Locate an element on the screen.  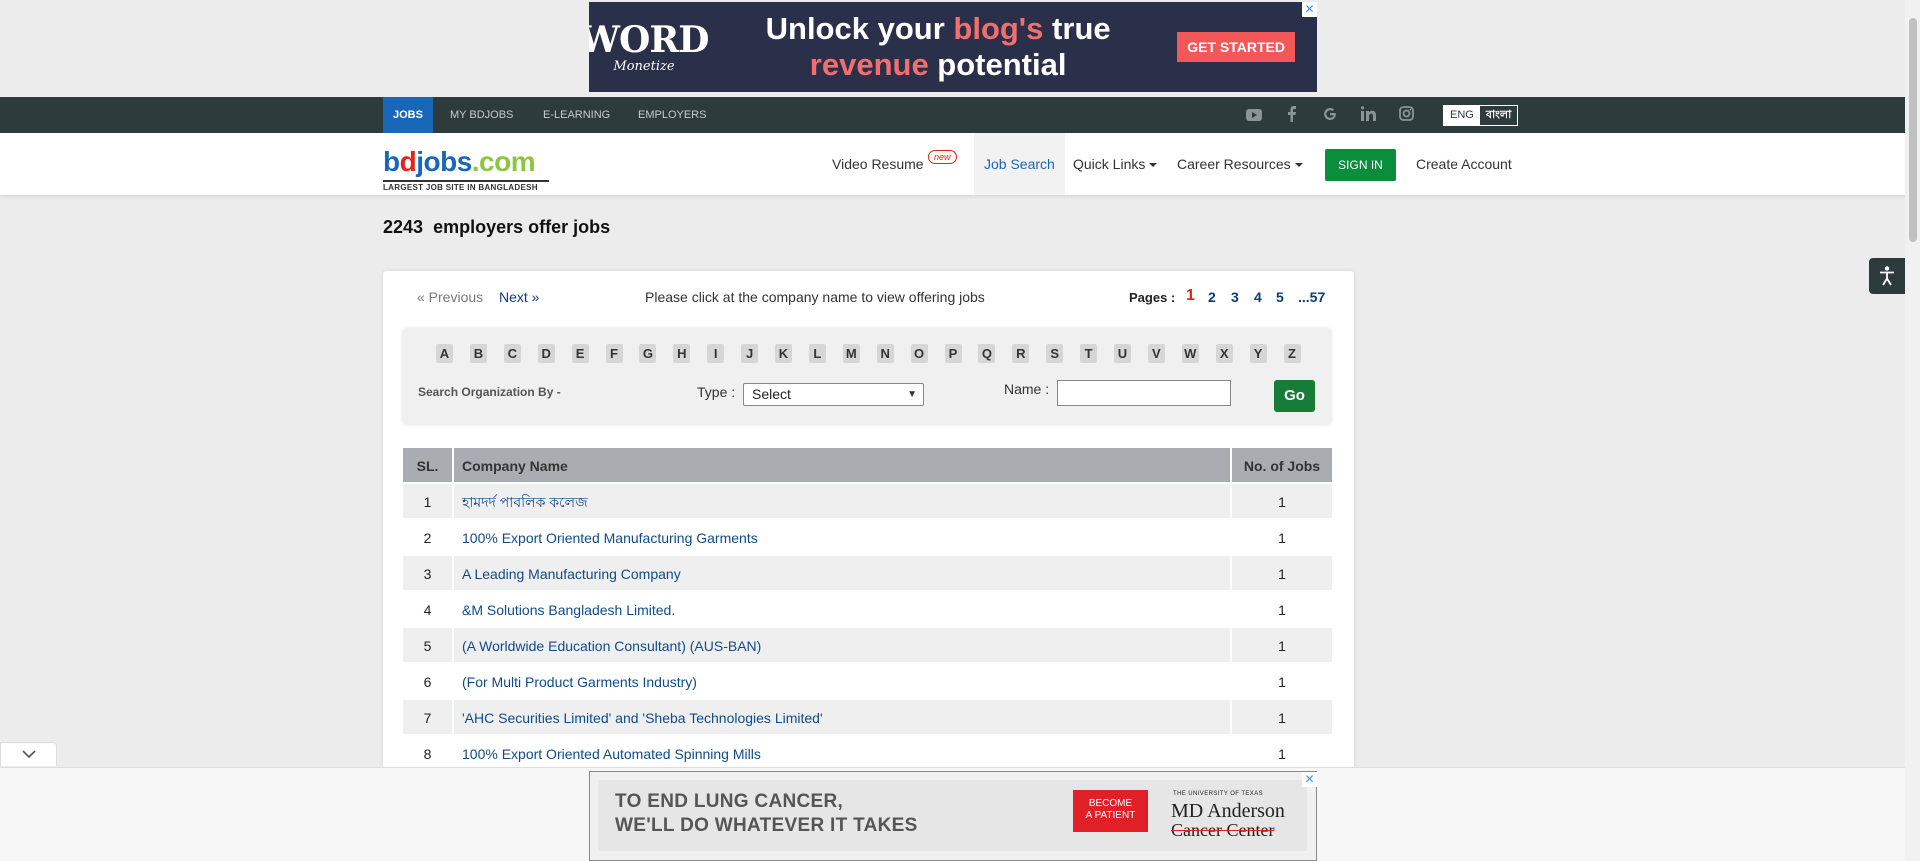
letter-filter-e: E is located at coordinates (580, 353).